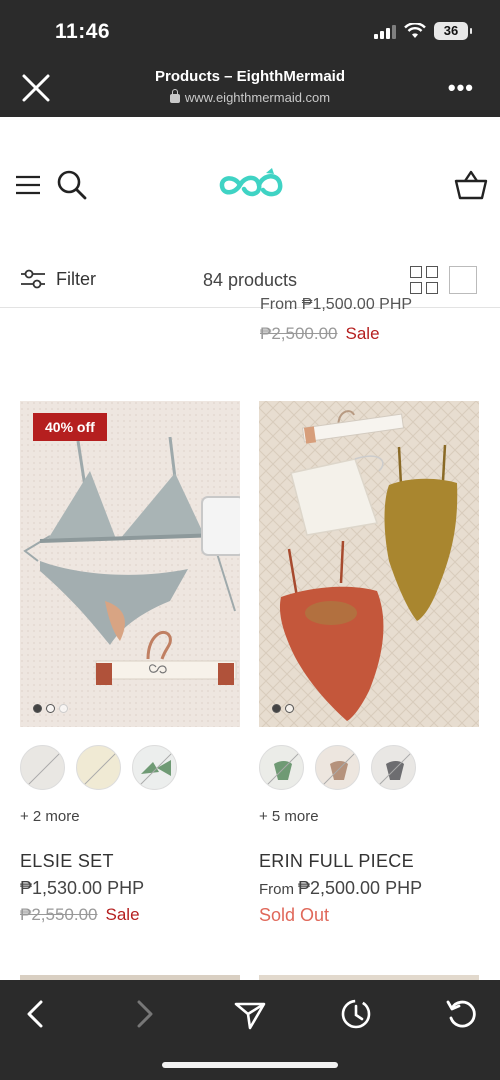  I want to click on cart-icon, so click(471, 185).